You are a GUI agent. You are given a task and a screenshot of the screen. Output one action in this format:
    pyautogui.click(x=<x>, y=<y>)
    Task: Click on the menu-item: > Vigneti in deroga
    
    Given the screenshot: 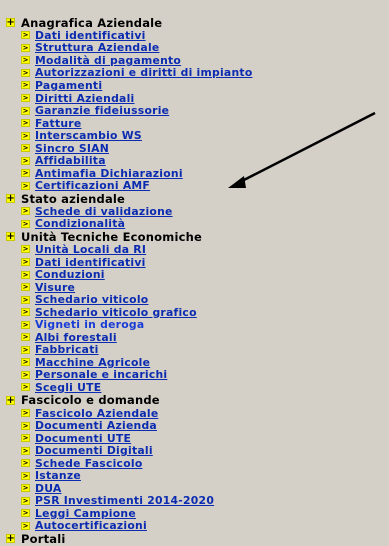 What is the action you would take?
    pyautogui.click(x=196, y=324)
    